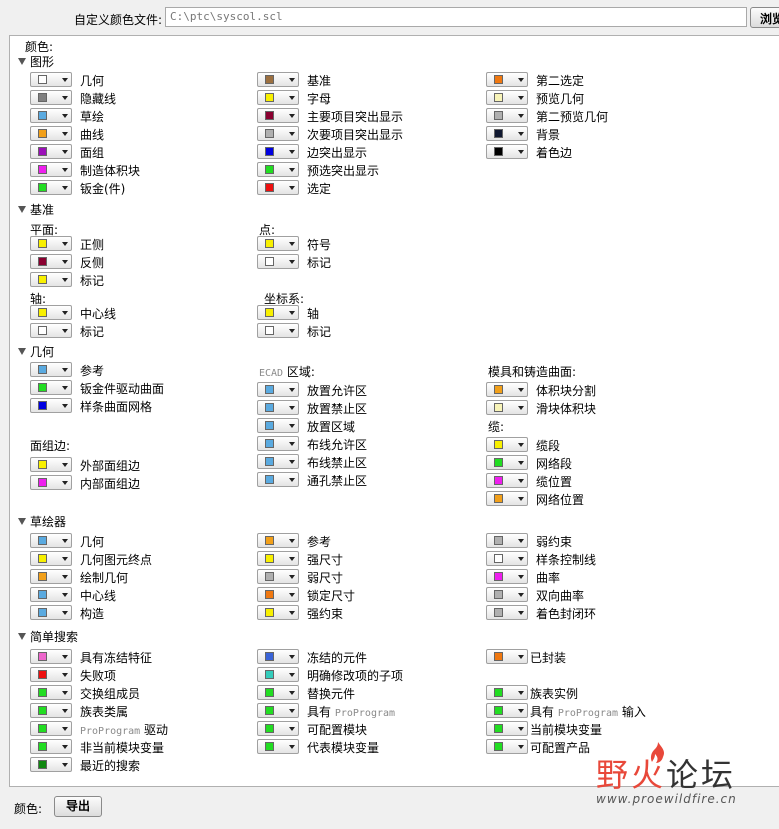 The width and height of the screenshot is (779, 829). What do you see at coordinates (42, 61) in the screenshot?
I see `section-graphics: 图形` at bounding box center [42, 61].